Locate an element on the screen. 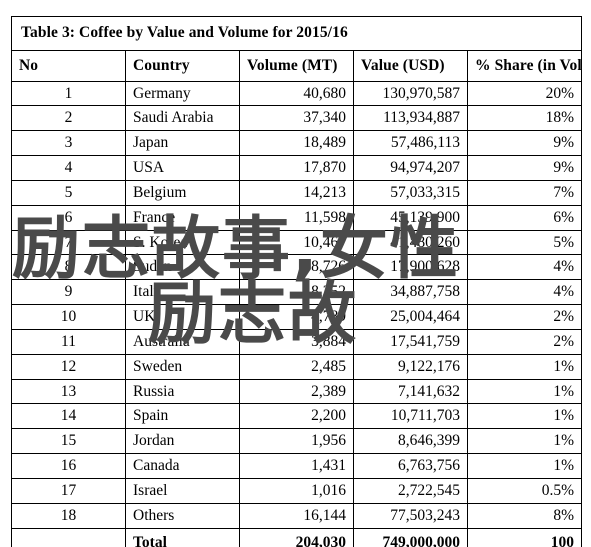 The width and height of the screenshot is (591, 547). cell-volume: 3,884 is located at coordinates (296, 341).